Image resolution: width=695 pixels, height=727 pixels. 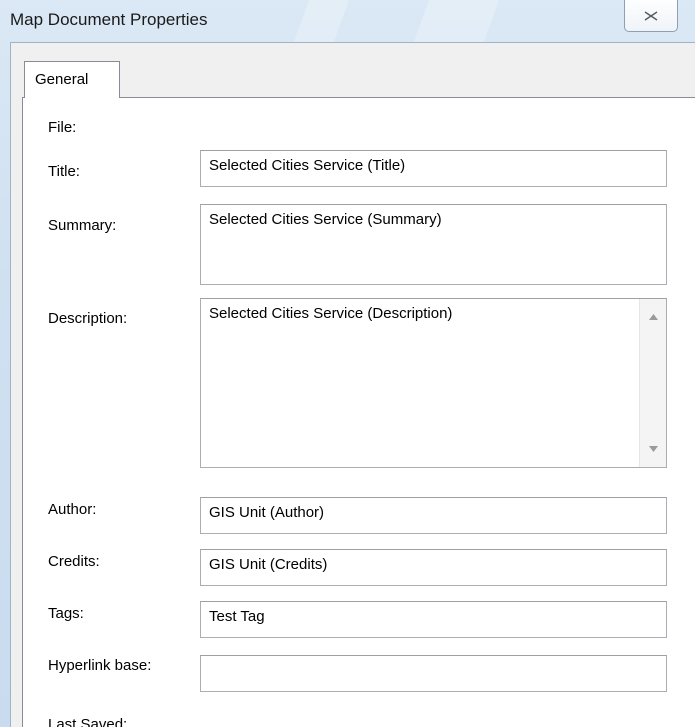 What do you see at coordinates (88, 721) in the screenshot?
I see `last-saved-label: Last Saved:` at bounding box center [88, 721].